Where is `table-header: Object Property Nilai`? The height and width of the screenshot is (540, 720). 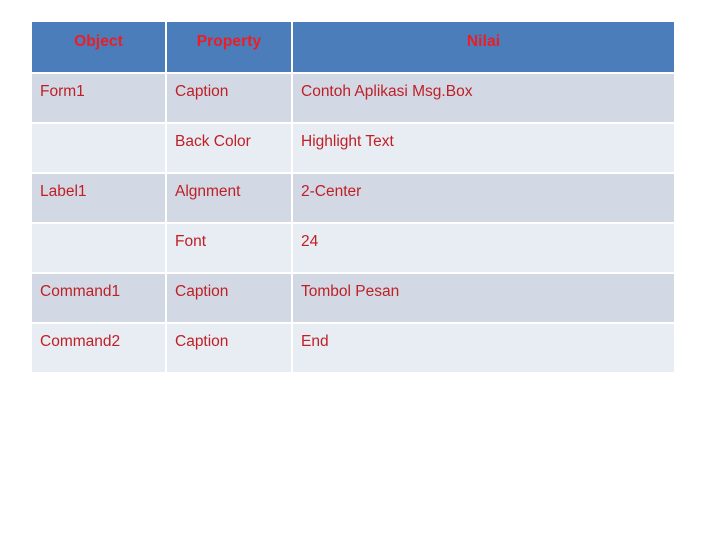 table-header: Object Property Nilai is located at coordinates (353, 47).